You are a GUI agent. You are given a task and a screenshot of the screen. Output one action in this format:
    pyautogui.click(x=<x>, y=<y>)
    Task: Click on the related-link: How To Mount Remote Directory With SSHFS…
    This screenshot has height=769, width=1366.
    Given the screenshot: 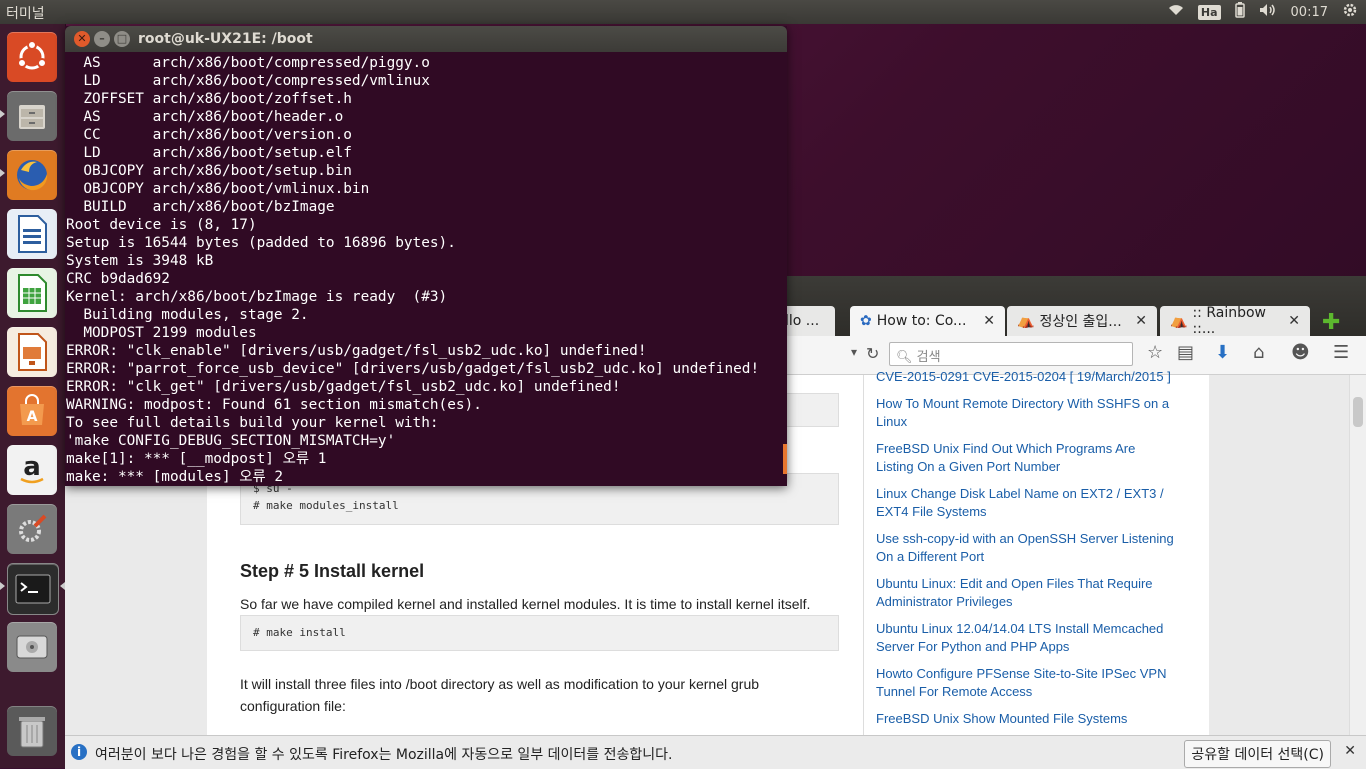 What is the action you would take?
    pyautogui.click(x=1031, y=413)
    